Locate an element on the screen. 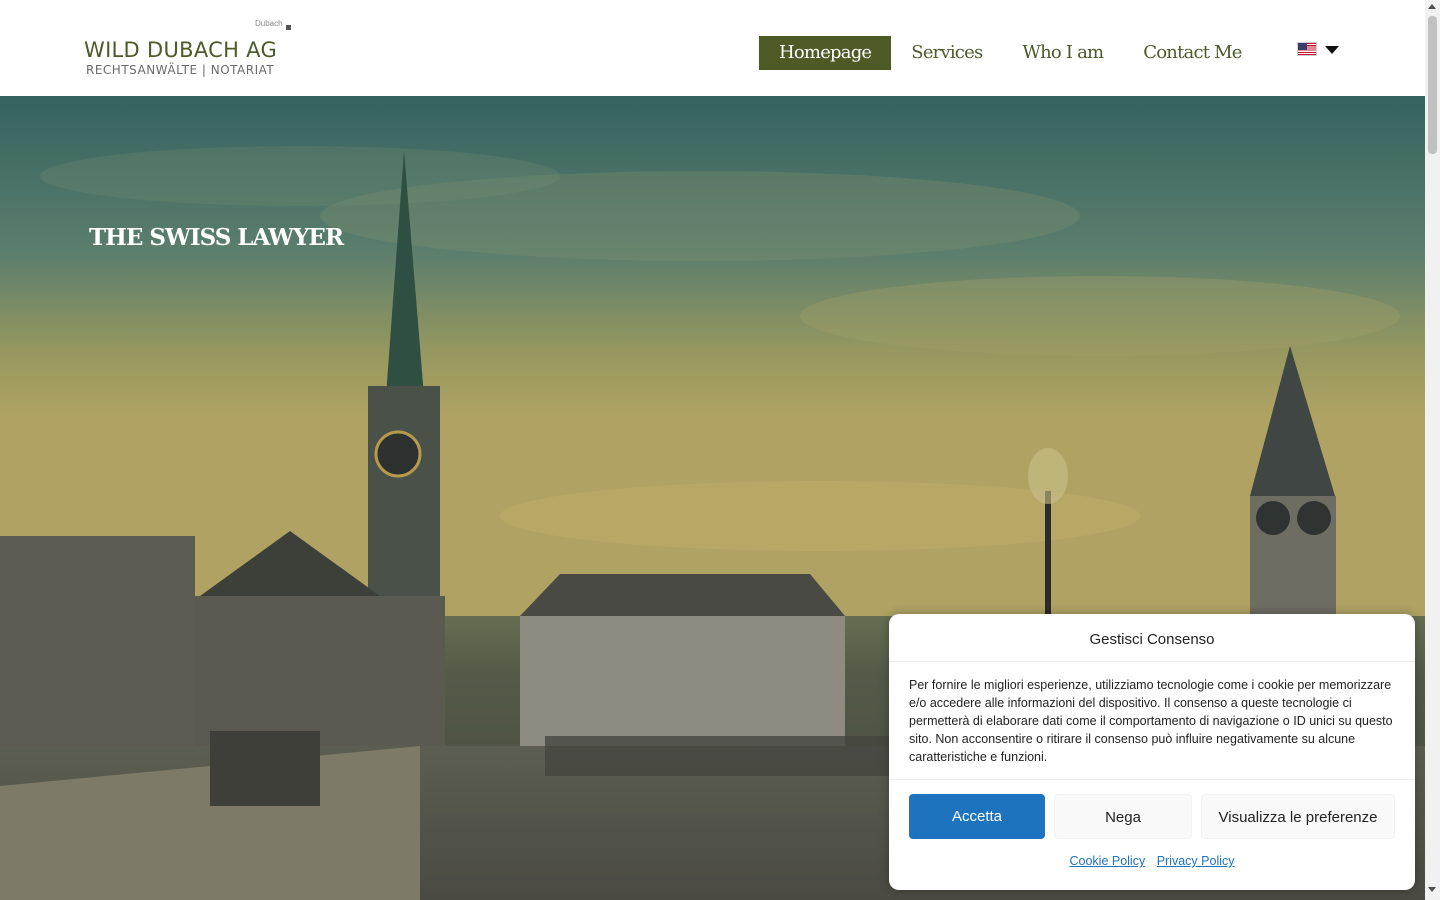 The height and width of the screenshot is (900, 1440). scroll-down-icon is located at coordinates (1432, 889).